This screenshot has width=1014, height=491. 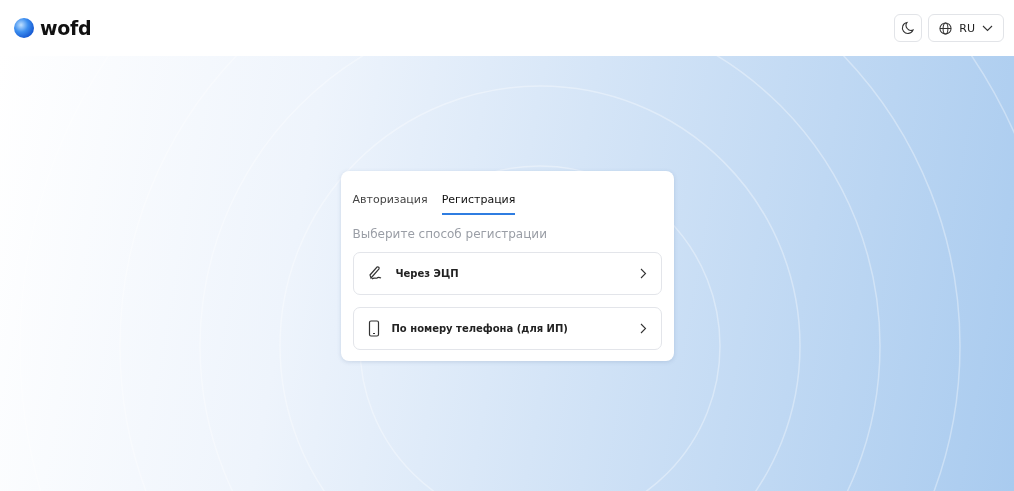 I want to click on logo-text: wofd, so click(x=66, y=28).